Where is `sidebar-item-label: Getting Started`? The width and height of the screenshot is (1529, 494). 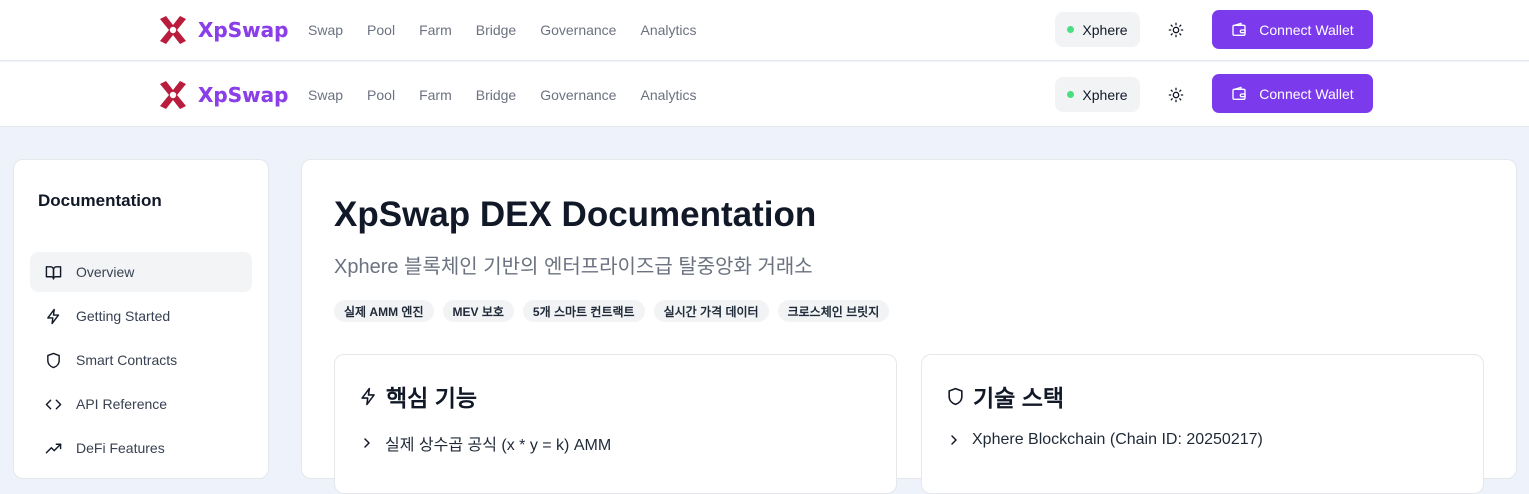 sidebar-item-label: Getting Started is located at coordinates (123, 316).